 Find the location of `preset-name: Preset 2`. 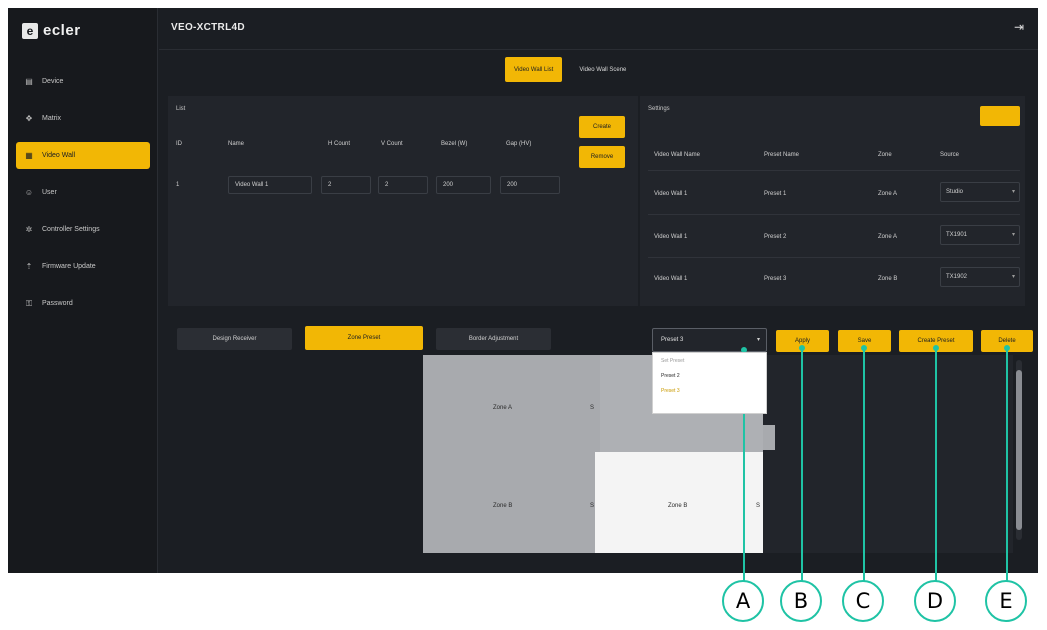

preset-name: Preset 2 is located at coordinates (775, 237).